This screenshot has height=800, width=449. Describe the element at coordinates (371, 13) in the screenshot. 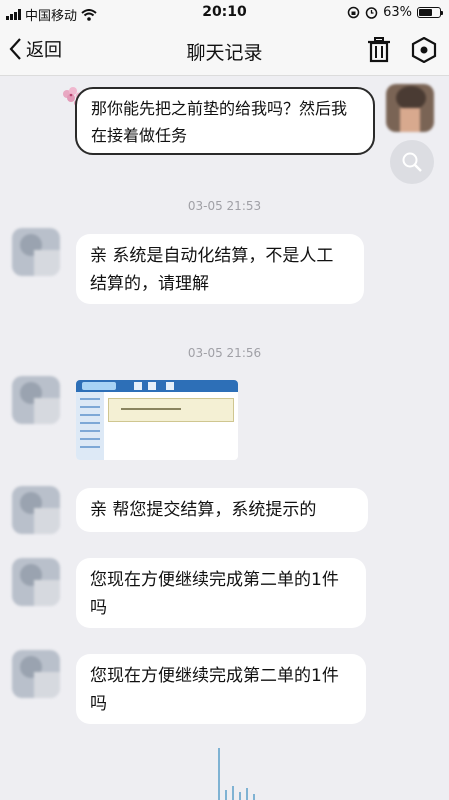

I see `alarm-icon` at that location.